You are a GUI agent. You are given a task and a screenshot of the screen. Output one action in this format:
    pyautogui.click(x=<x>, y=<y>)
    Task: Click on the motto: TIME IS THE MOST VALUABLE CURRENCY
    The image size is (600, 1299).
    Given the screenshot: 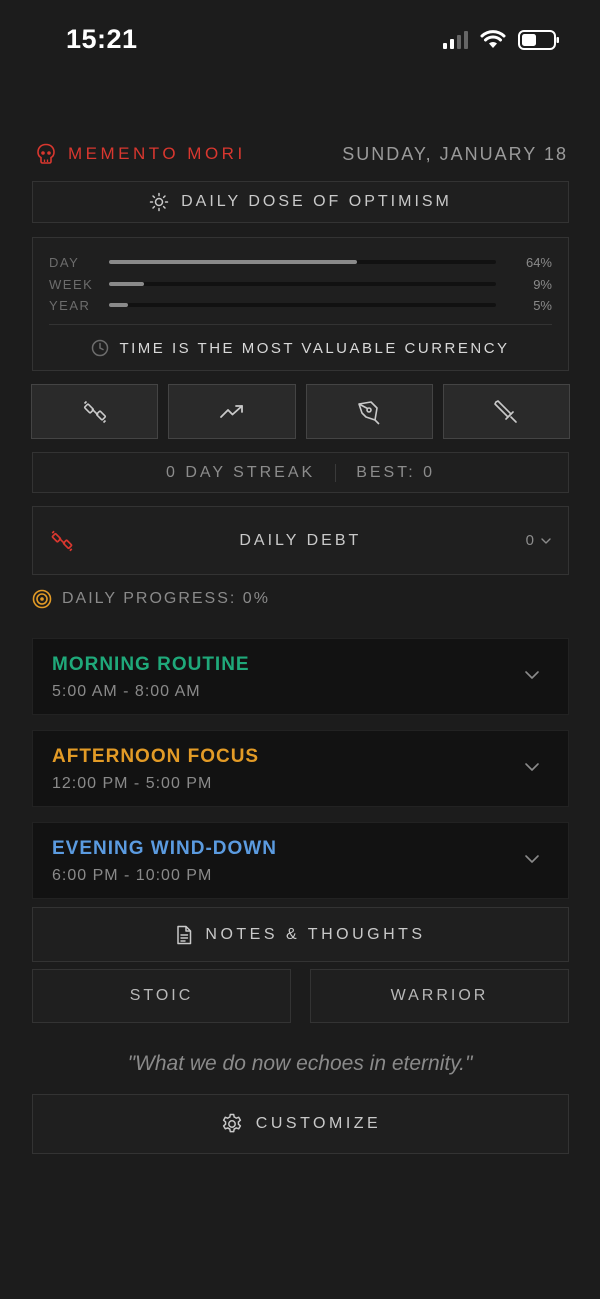 What is the action you would take?
    pyautogui.click(x=300, y=348)
    